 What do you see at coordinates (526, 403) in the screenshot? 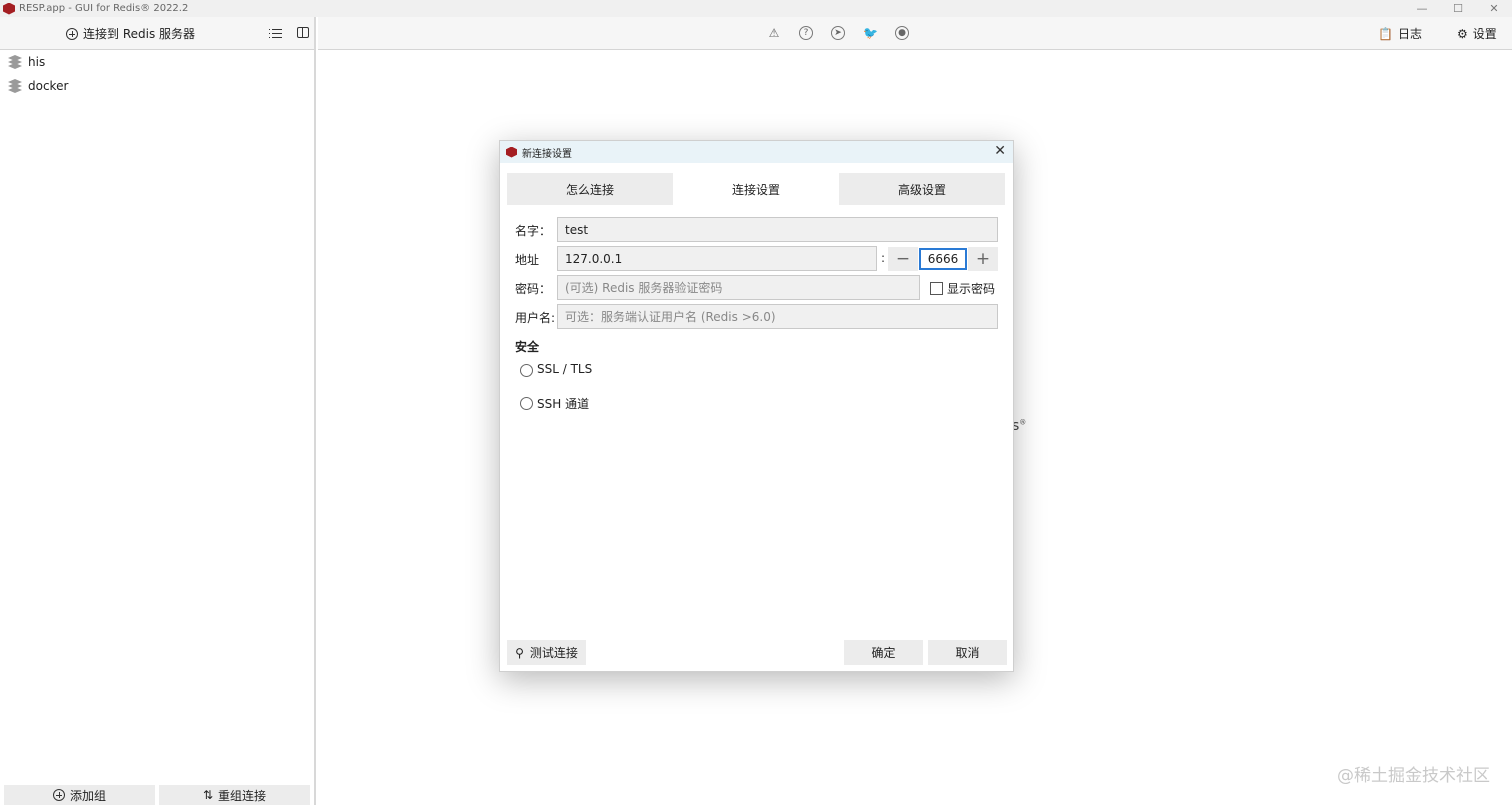
I see `ssh-tunnel-radio` at bounding box center [526, 403].